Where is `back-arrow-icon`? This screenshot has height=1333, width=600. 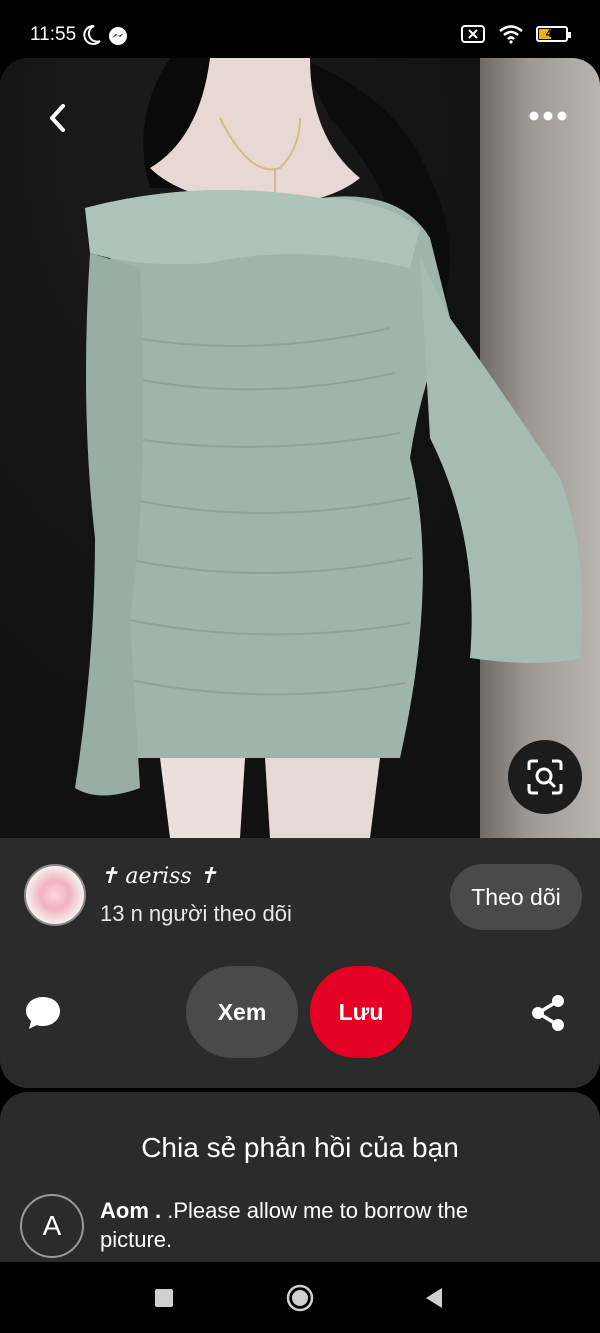
back-arrow-icon is located at coordinates (58, 118).